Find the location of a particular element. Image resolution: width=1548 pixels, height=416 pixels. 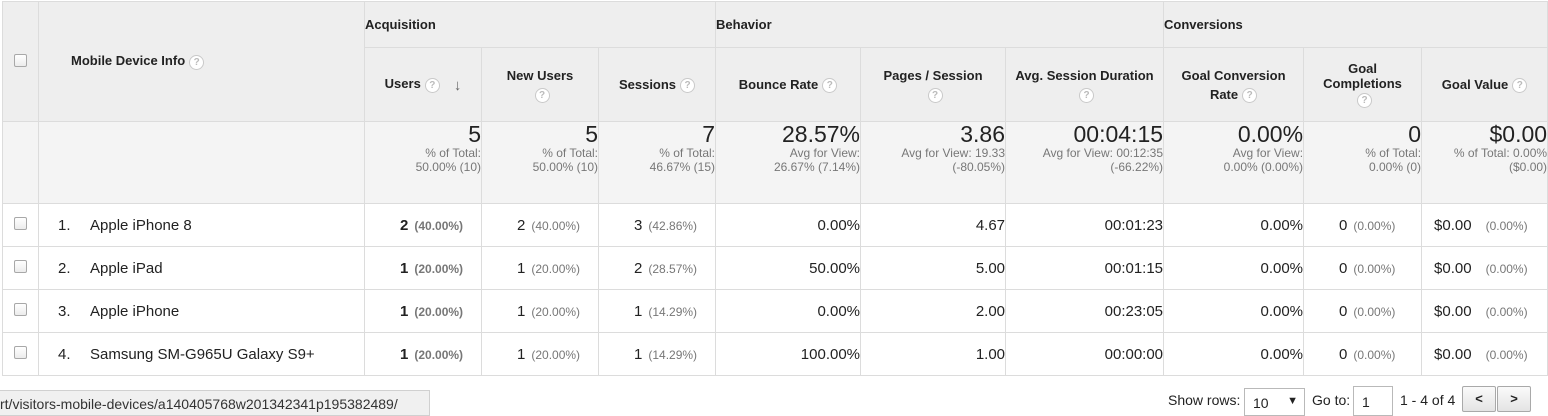

goal-completions-label-line1: Goal is located at coordinates (1362, 69).